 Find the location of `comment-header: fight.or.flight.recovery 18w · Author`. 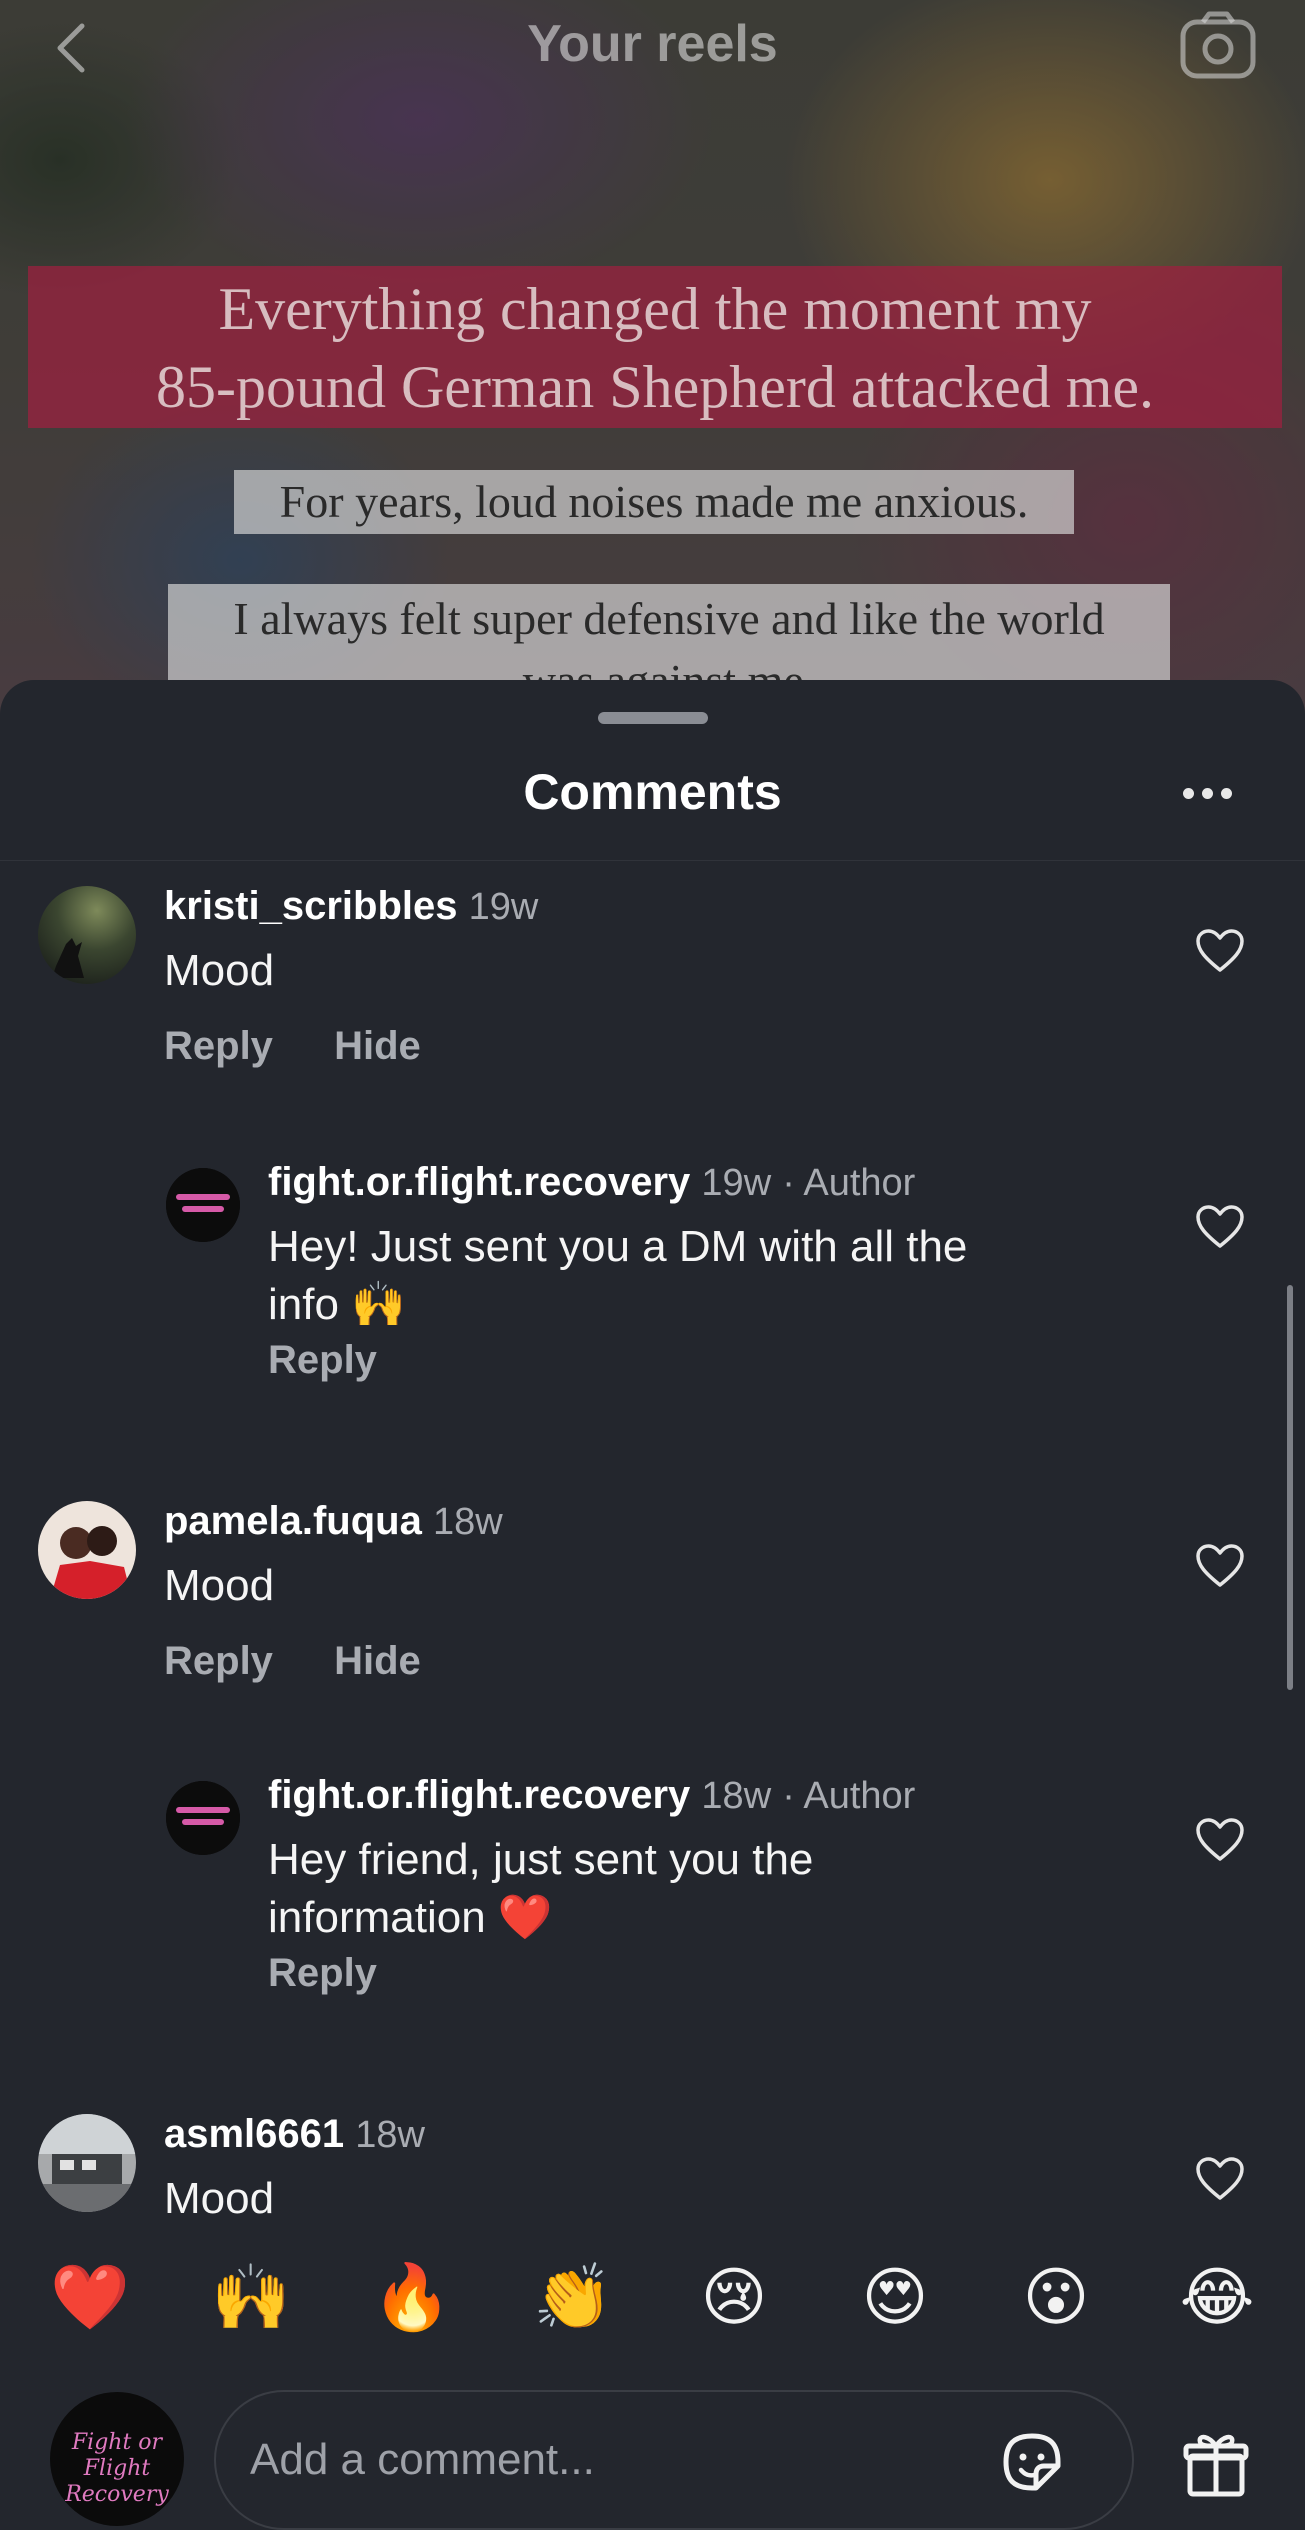

comment-header: fight.or.flight.recovery 18w · Author is located at coordinates (591, 1795).